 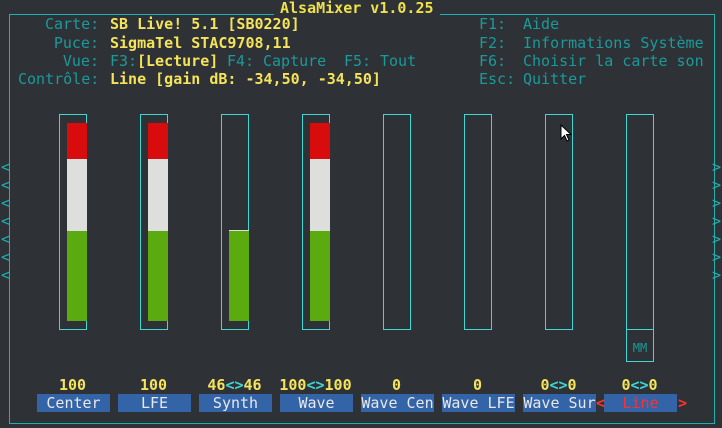 I want to click on action-quit: Quitter, so click(x=554, y=79).